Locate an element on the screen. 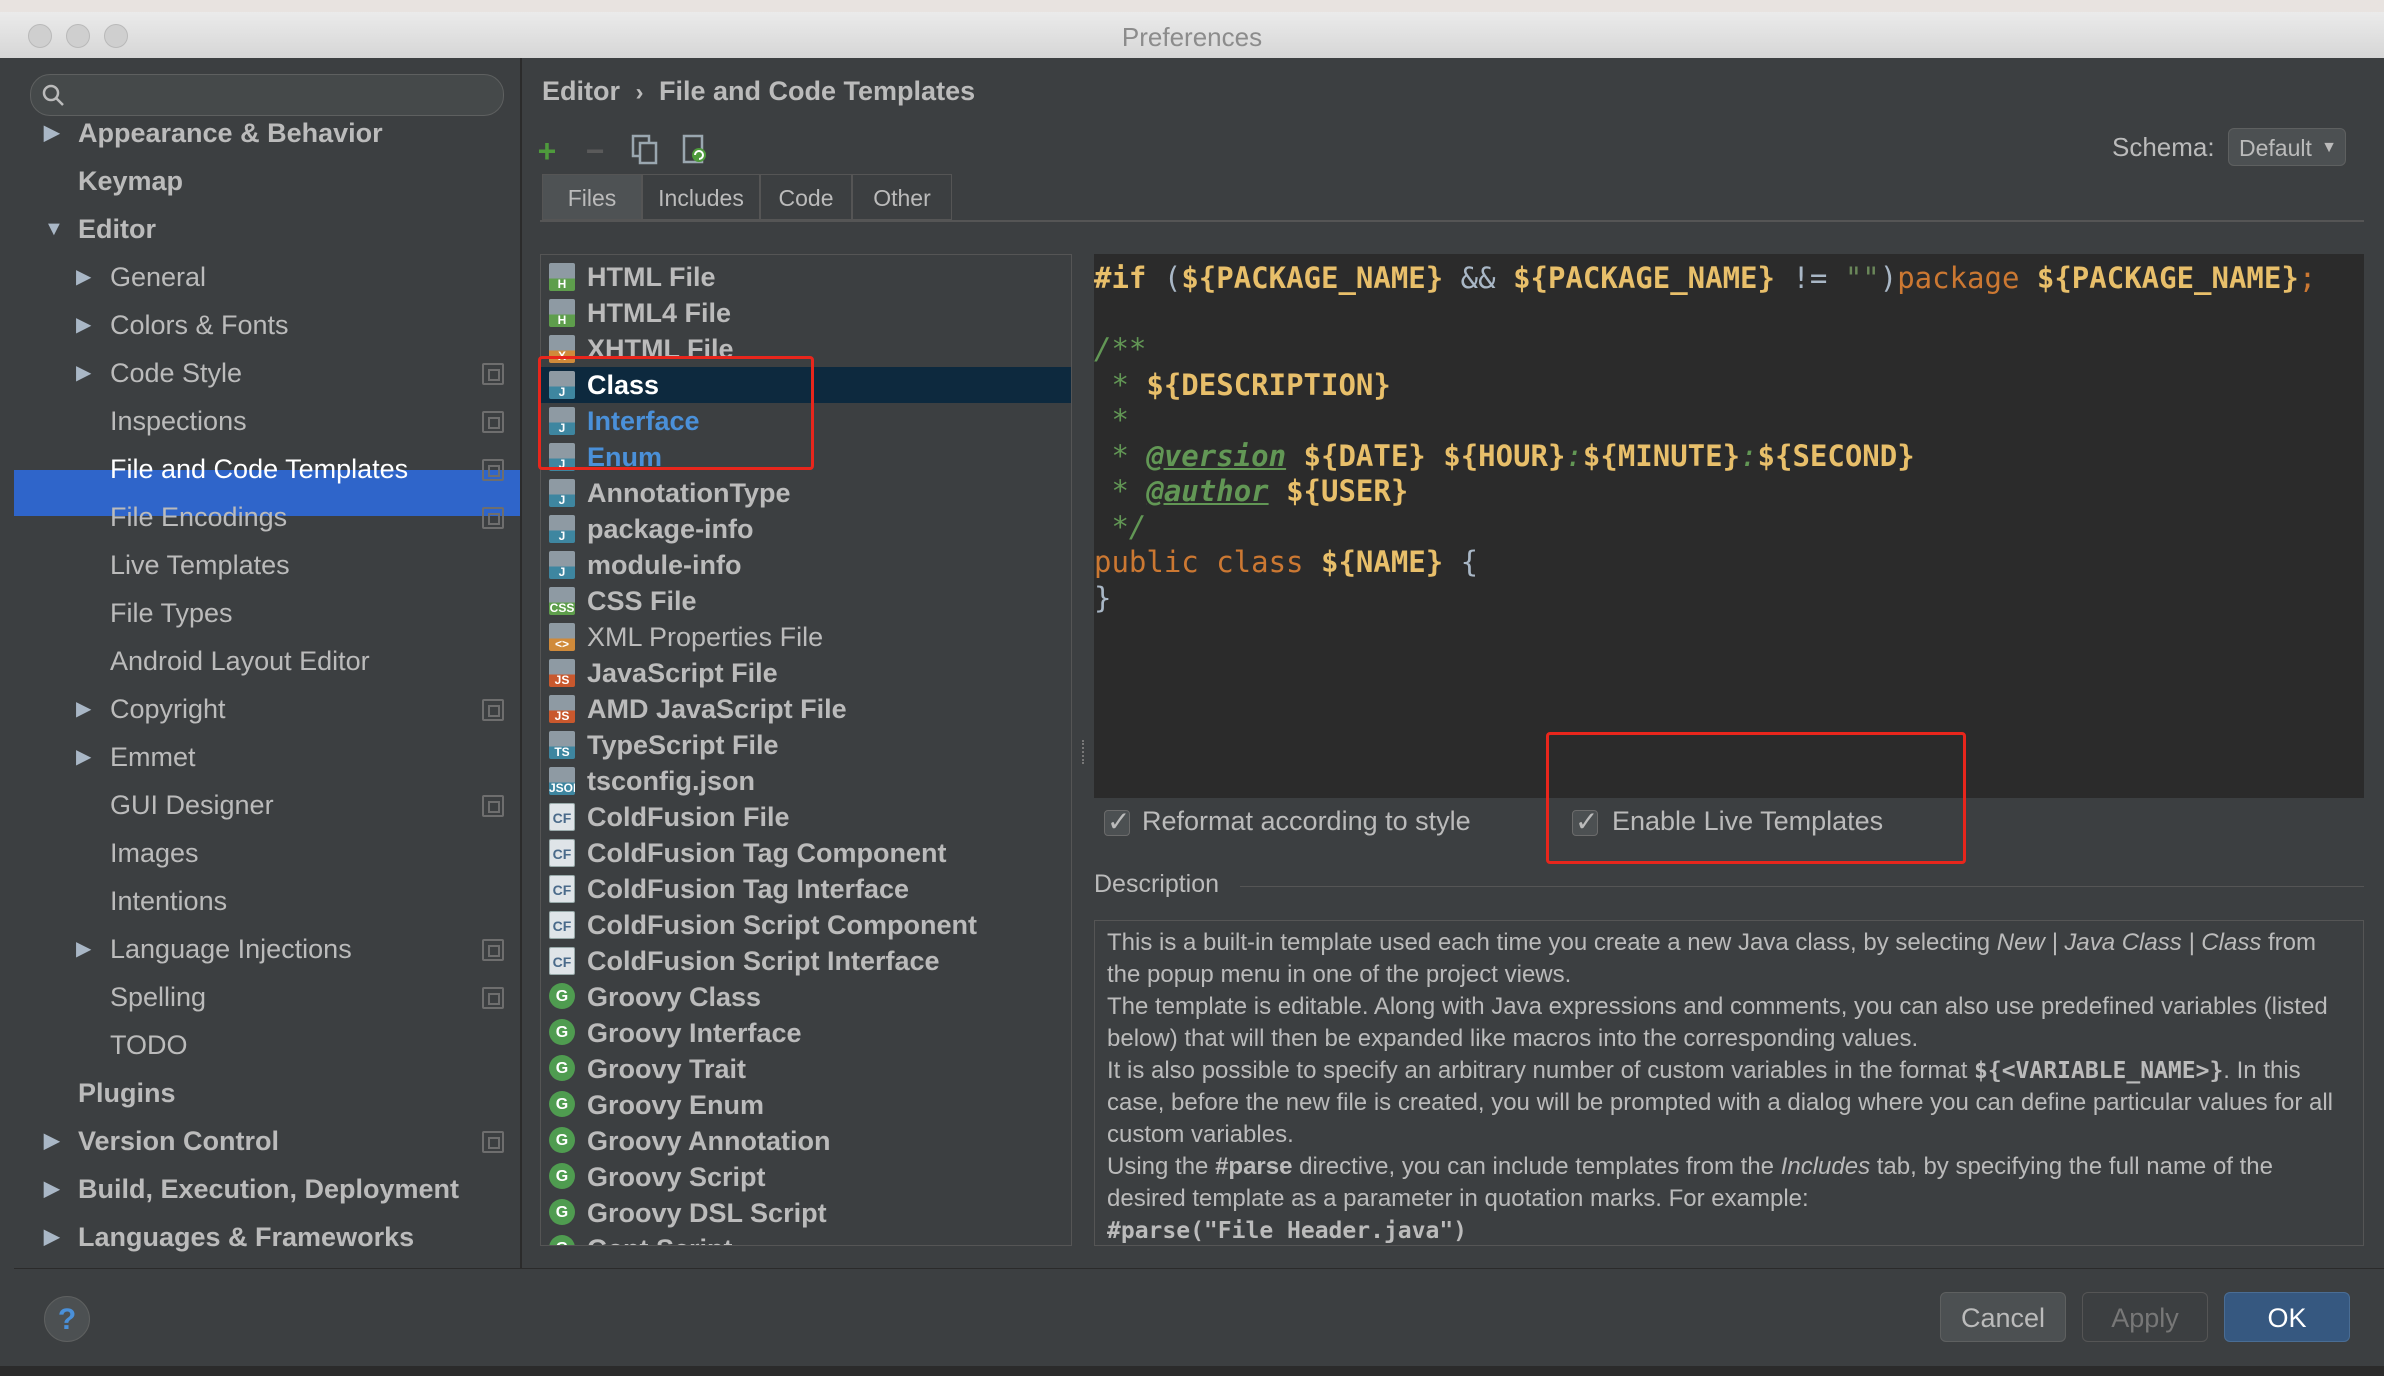 Image resolution: width=2384 pixels, height=1376 pixels. search-field is located at coordinates (282, 95).